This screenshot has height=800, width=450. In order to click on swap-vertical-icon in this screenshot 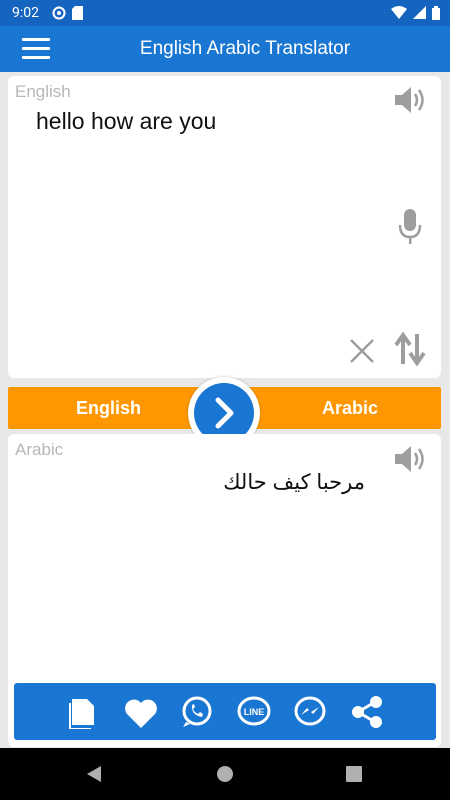, I will do `click(410, 349)`.